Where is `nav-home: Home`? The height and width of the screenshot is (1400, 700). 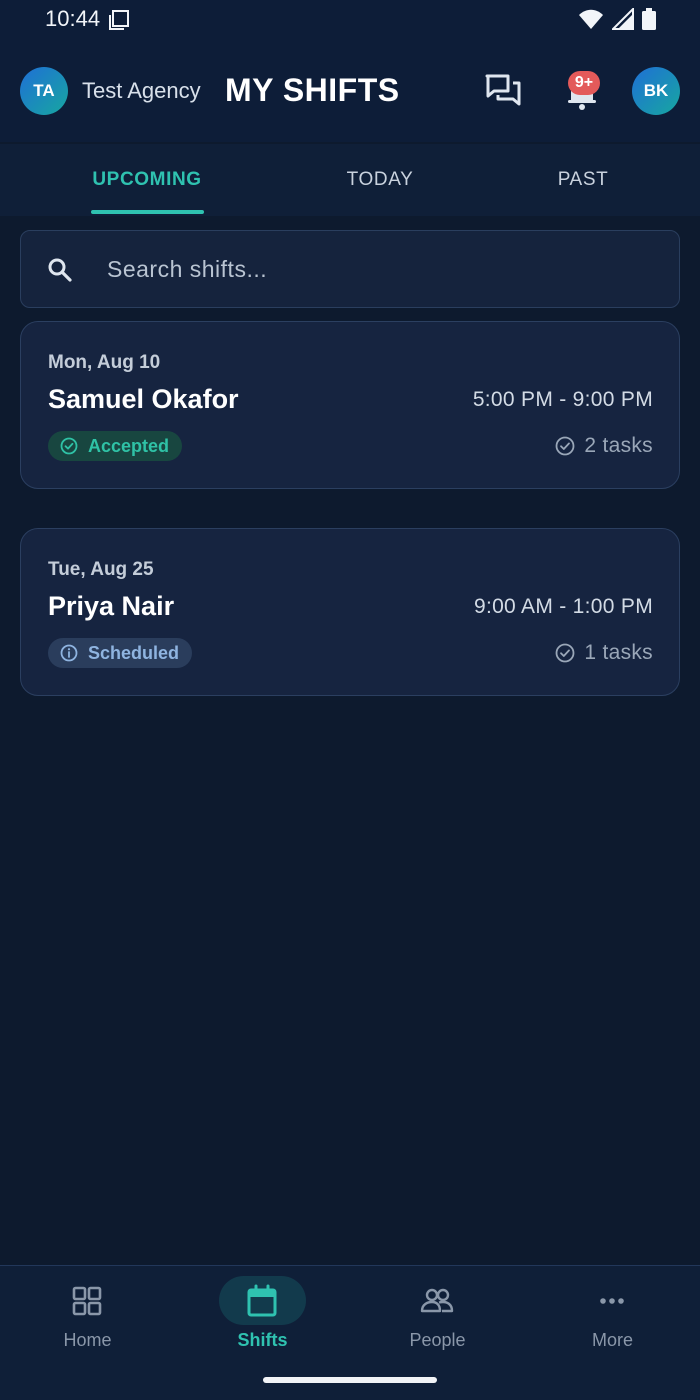 nav-home: Home is located at coordinates (87, 1316).